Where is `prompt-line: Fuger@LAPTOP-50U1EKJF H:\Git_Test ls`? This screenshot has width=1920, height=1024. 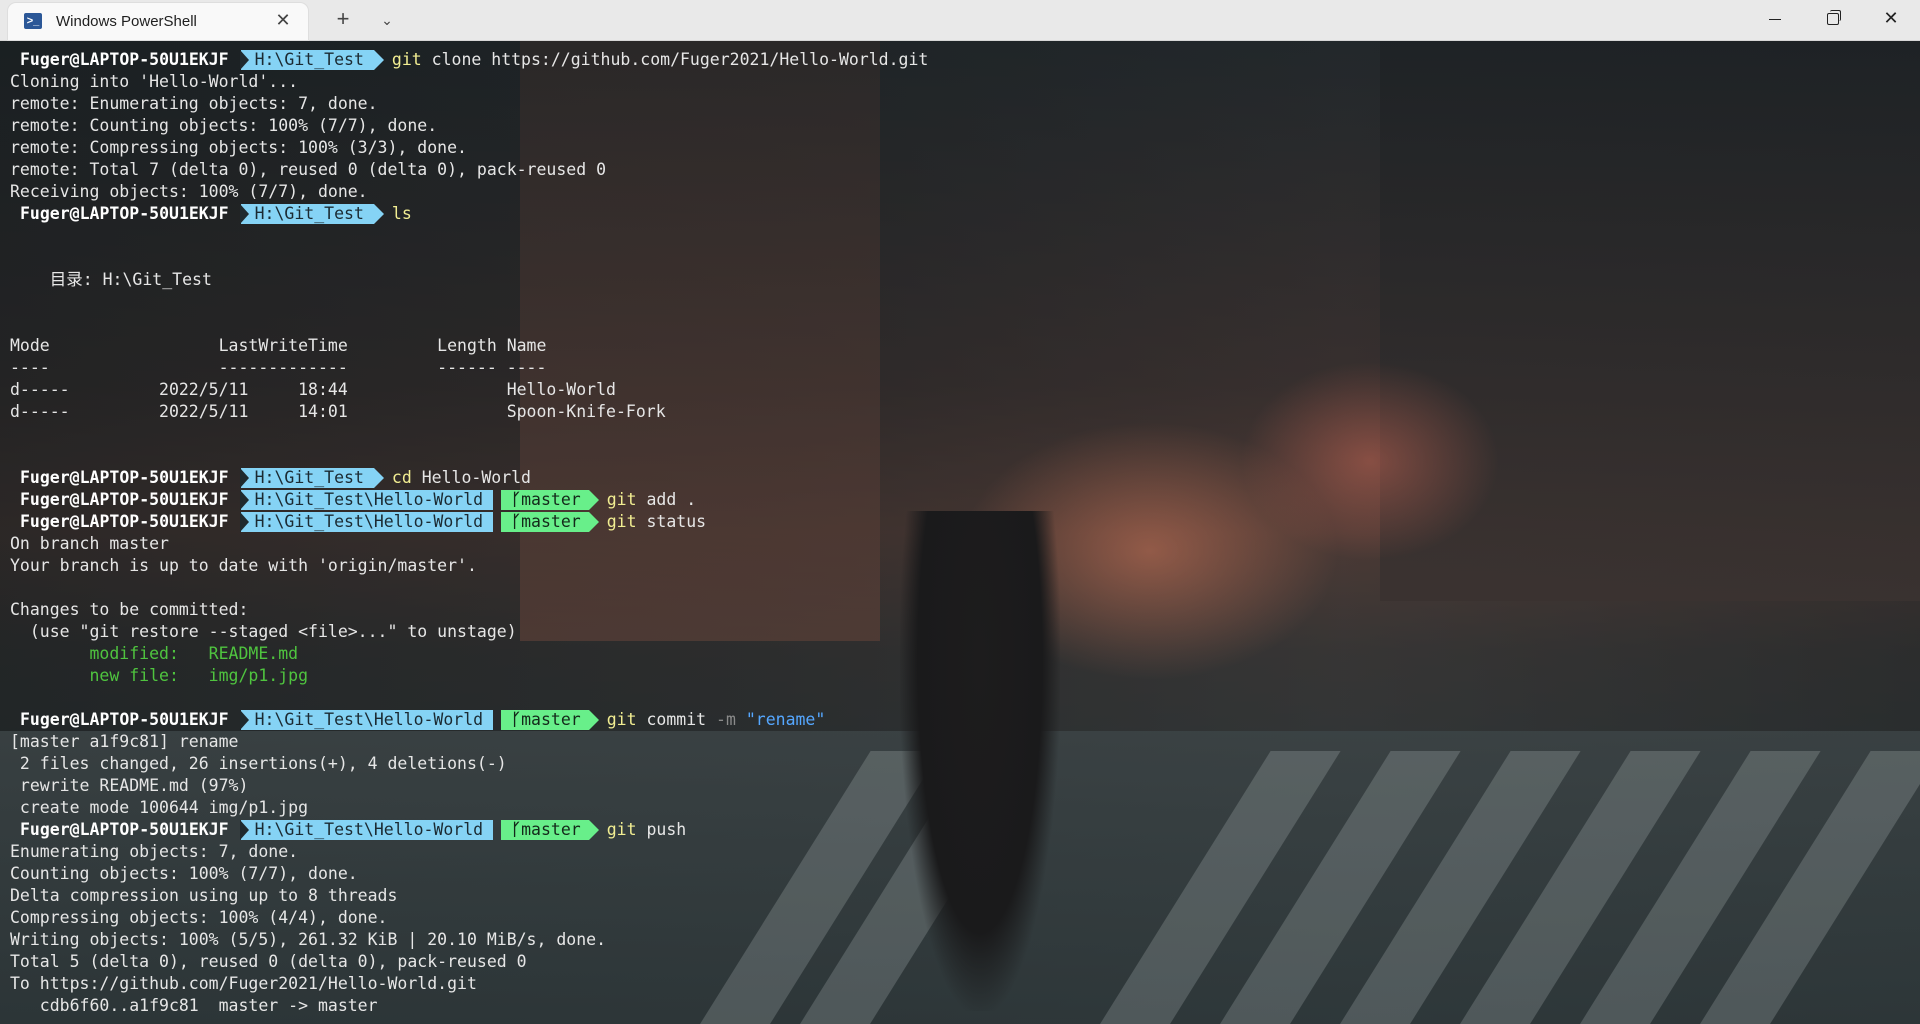 prompt-line: Fuger@LAPTOP-50U1EKJF H:\Git_Test ls is located at coordinates (965, 214).